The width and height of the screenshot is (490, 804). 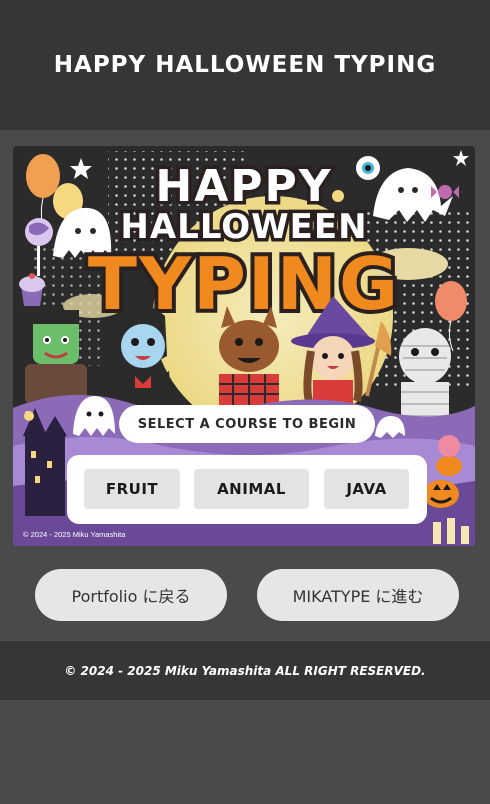 I want to click on course-button-java: JAVA, so click(x=366, y=489).